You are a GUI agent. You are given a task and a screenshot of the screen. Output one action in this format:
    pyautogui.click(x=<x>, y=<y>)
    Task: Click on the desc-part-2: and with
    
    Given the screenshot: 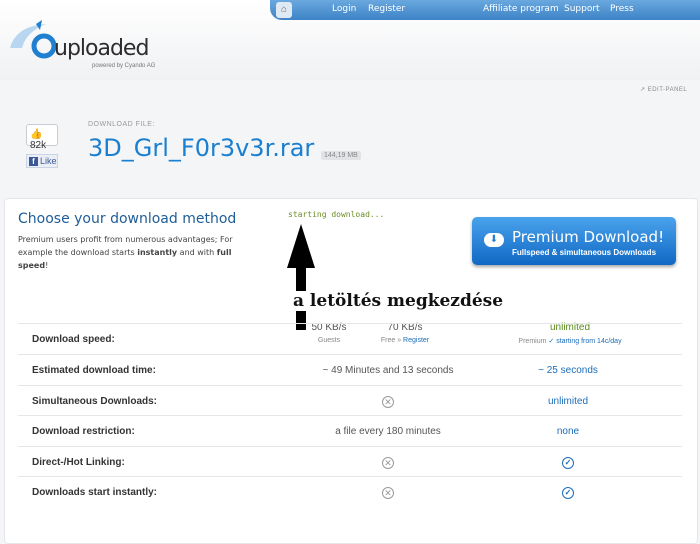 What is the action you would take?
    pyautogui.click(x=197, y=252)
    